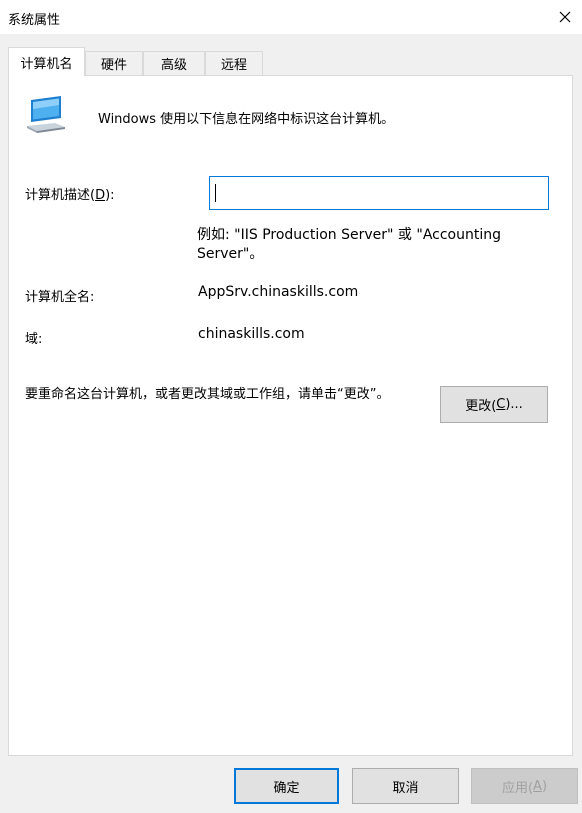 The height and width of the screenshot is (813, 582). I want to click on cancel-button: 取消, so click(405, 786).